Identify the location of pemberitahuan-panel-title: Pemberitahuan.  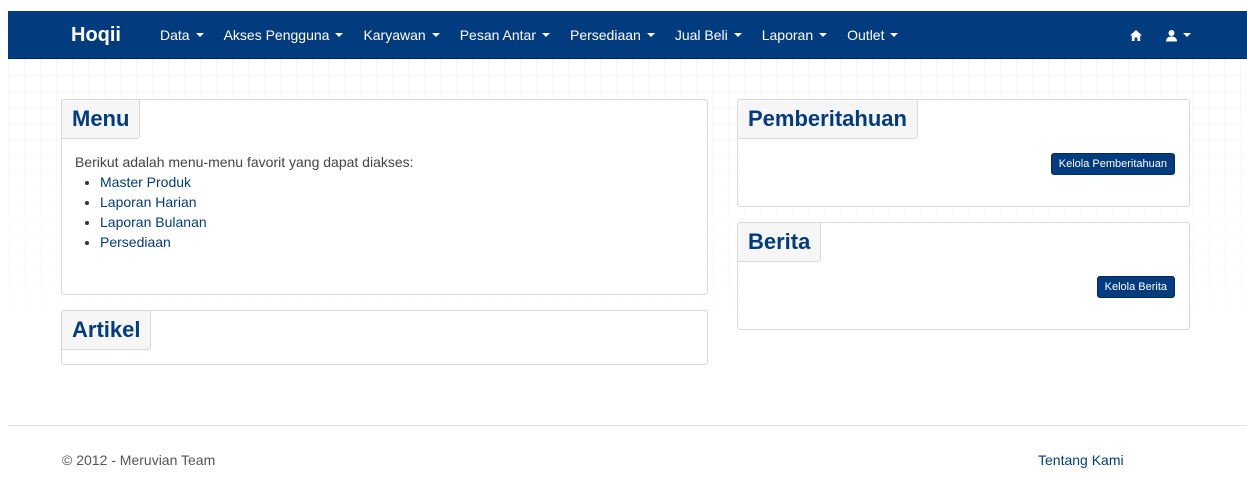
(827, 119).